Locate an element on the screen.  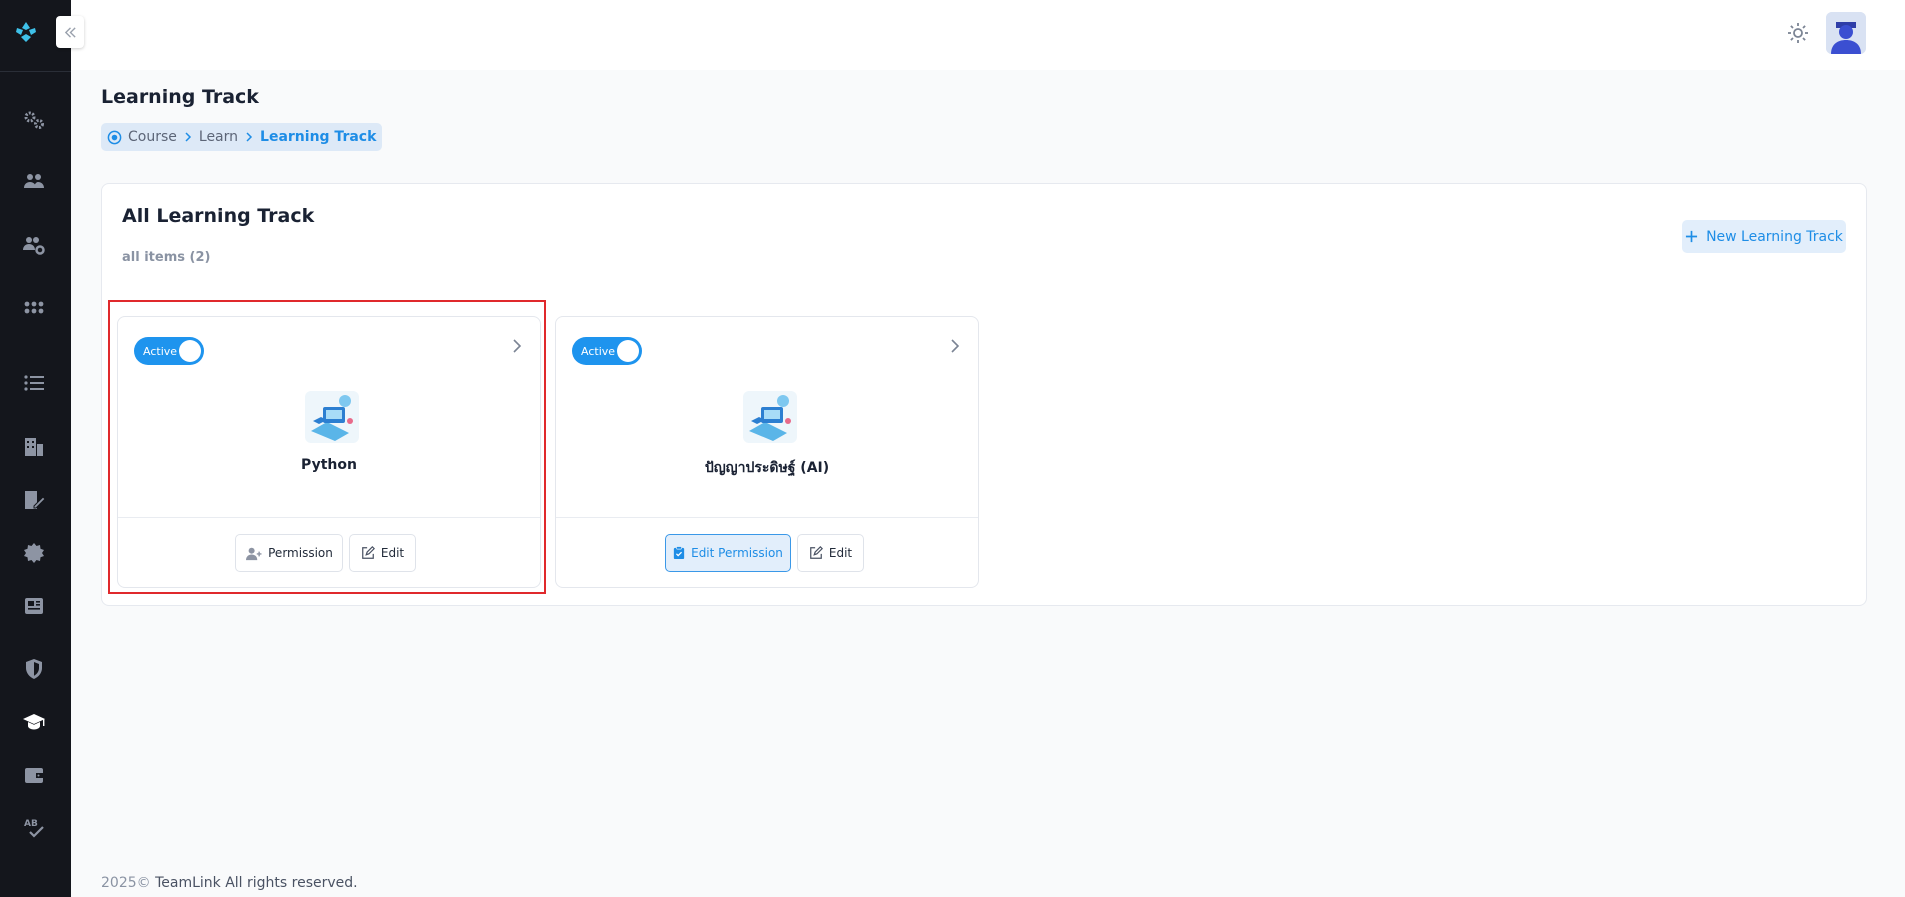
app-logo-icon is located at coordinates (26, 32).